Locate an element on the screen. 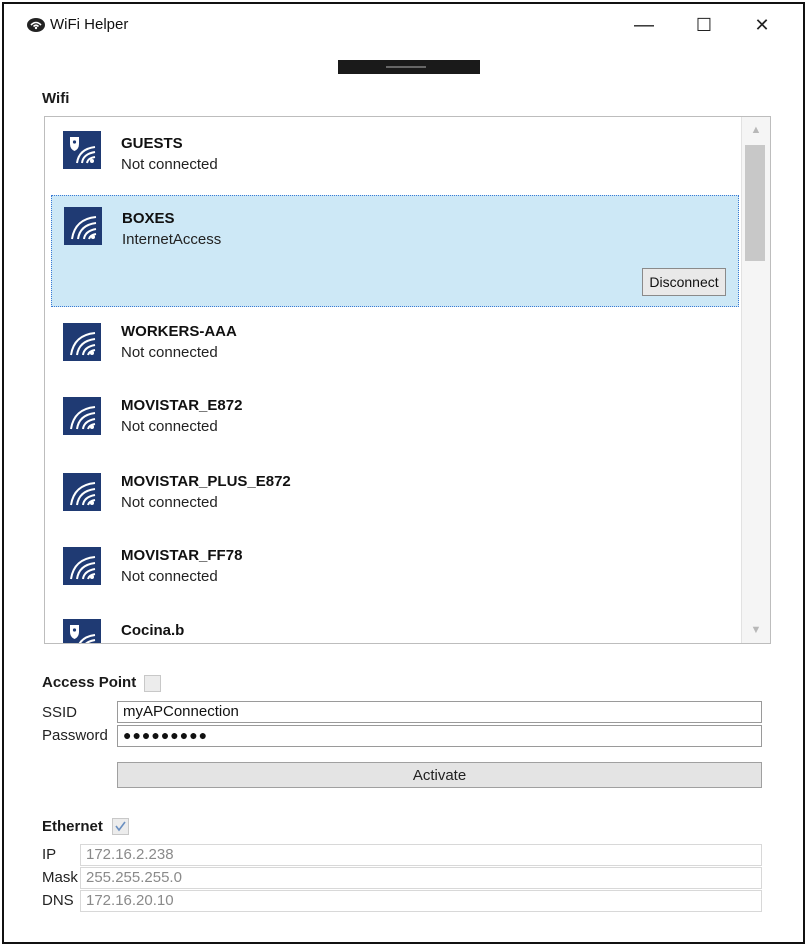 This screenshot has height=948, width=809. access-point-label: Access Point is located at coordinates (89, 682).